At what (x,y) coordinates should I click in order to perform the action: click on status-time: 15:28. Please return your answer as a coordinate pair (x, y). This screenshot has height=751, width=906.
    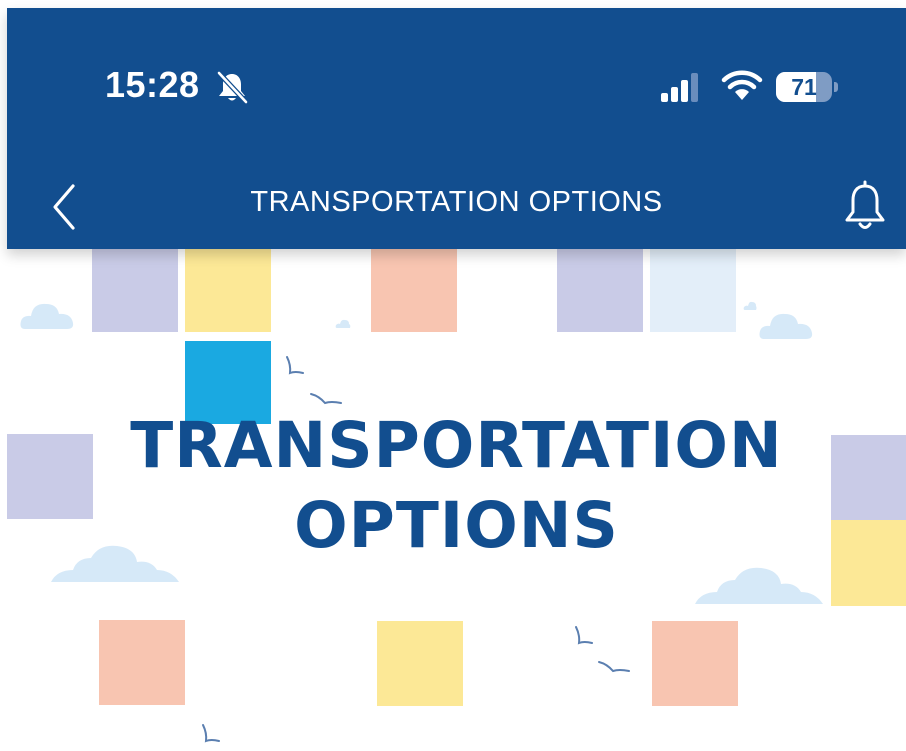
    Looking at the image, I should click on (152, 84).